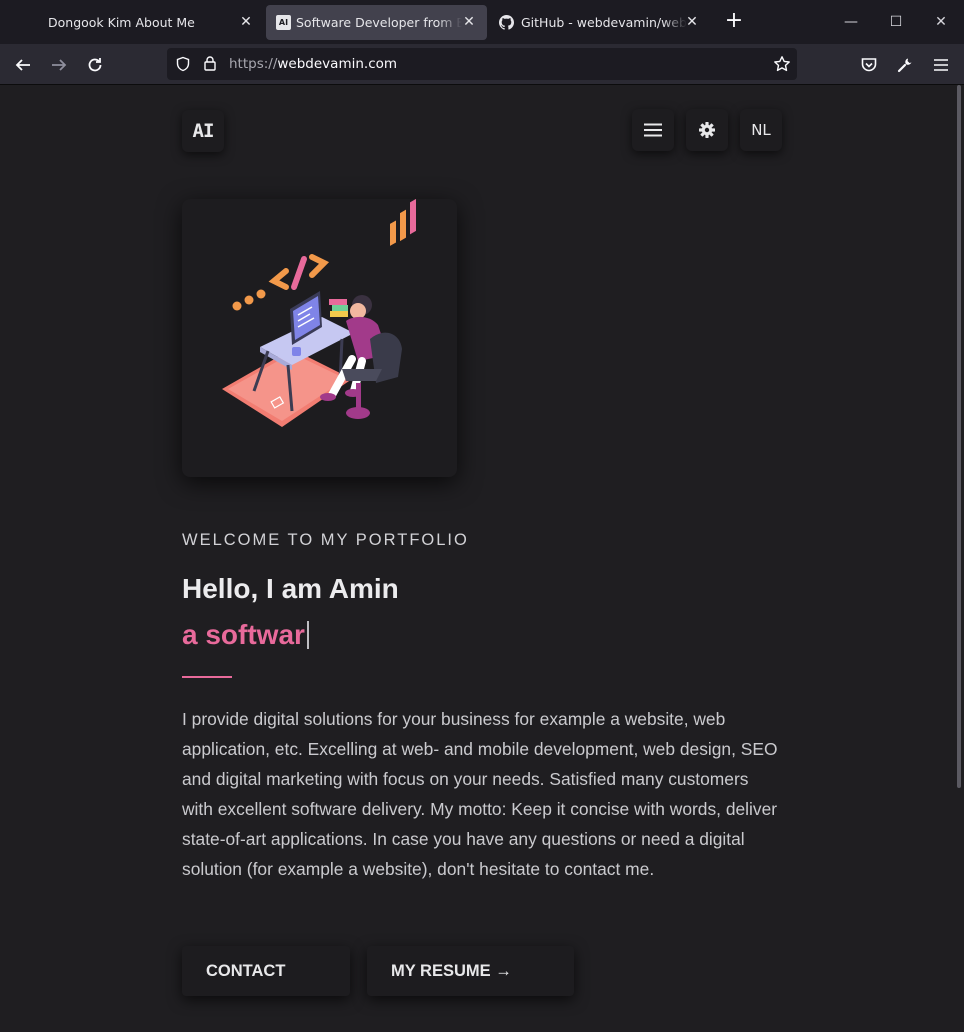 The width and height of the screenshot is (964, 1032). Describe the element at coordinates (604, 22) in the screenshot. I see `tab-title: GitHub - webdevamin/webdevamin` at that location.